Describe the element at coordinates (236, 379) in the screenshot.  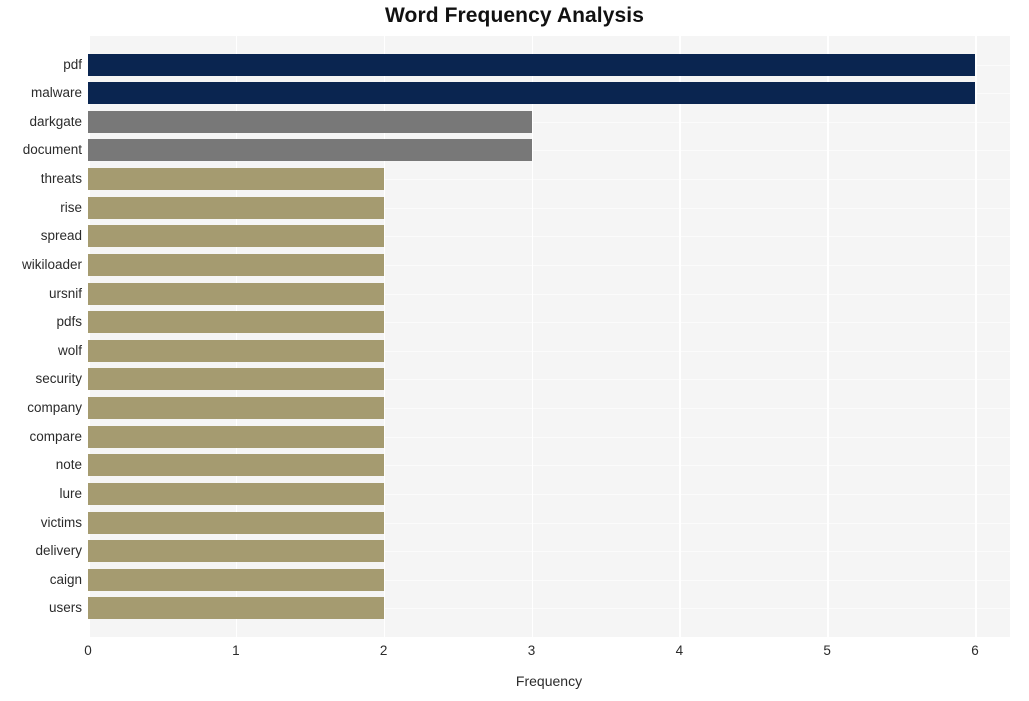
I see `bar-security` at that location.